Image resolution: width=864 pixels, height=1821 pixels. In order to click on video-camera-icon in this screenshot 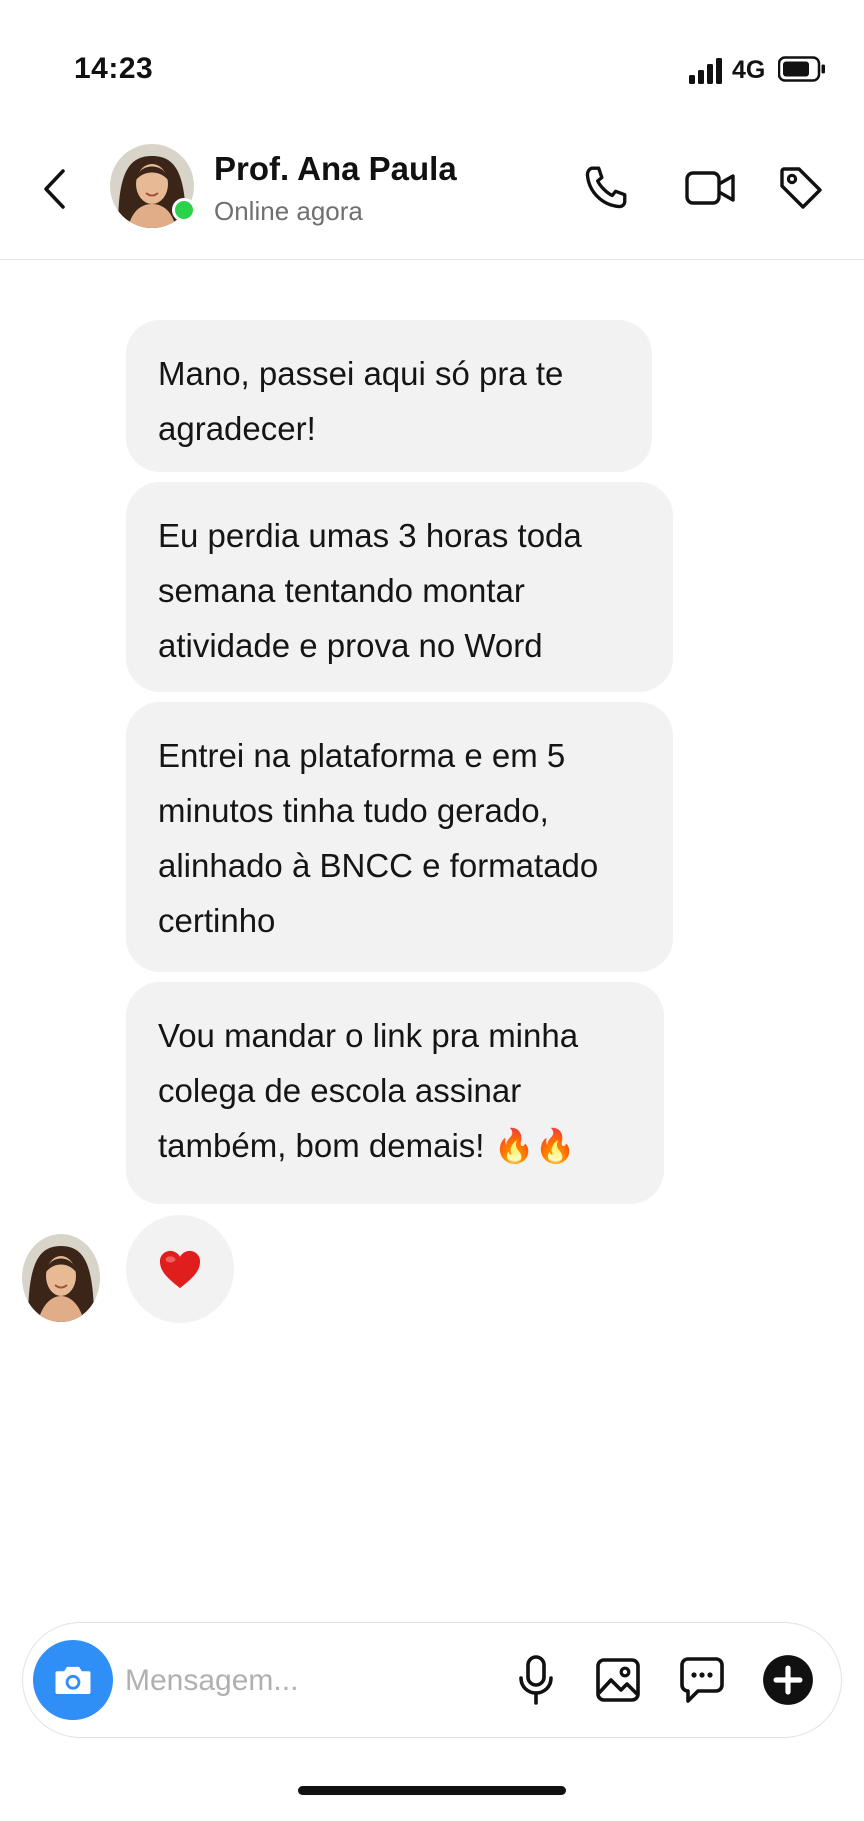, I will do `click(710, 188)`.